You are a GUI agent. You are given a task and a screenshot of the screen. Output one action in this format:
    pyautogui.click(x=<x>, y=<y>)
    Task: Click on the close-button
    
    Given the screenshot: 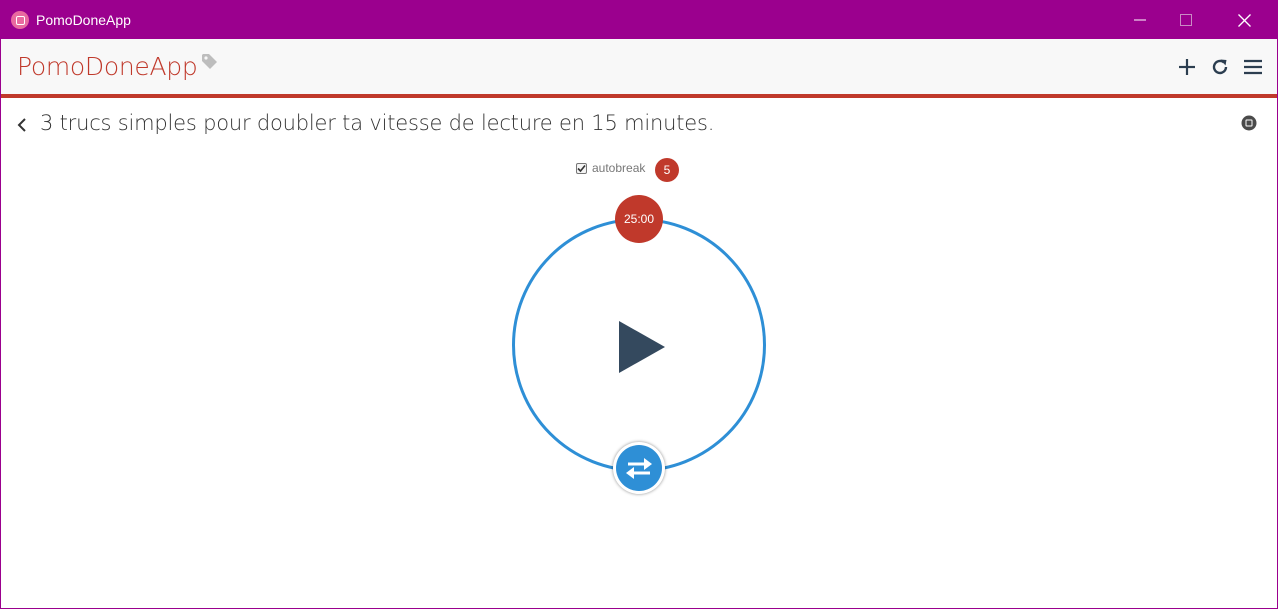 What is the action you would take?
    pyautogui.click(x=1244, y=20)
    